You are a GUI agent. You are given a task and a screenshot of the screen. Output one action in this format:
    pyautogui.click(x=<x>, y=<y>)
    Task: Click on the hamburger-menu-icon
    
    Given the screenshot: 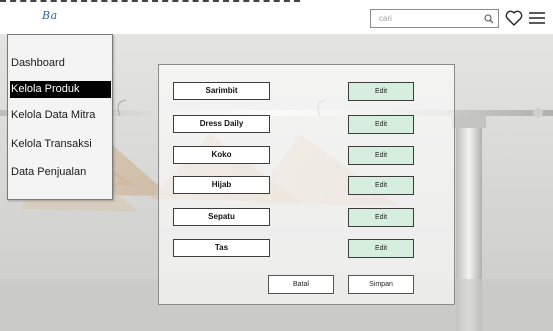 What is the action you would take?
    pyautogui.click(x=537, y=18)
    